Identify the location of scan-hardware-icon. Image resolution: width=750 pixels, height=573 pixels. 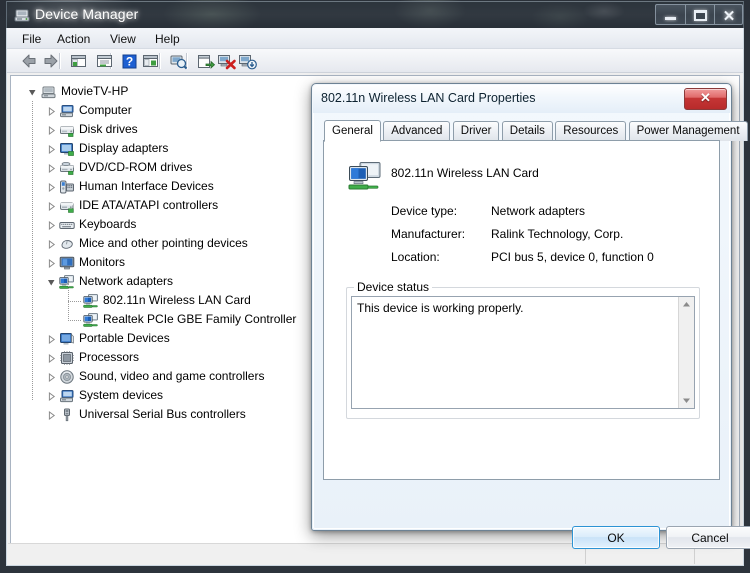
(179, 62).